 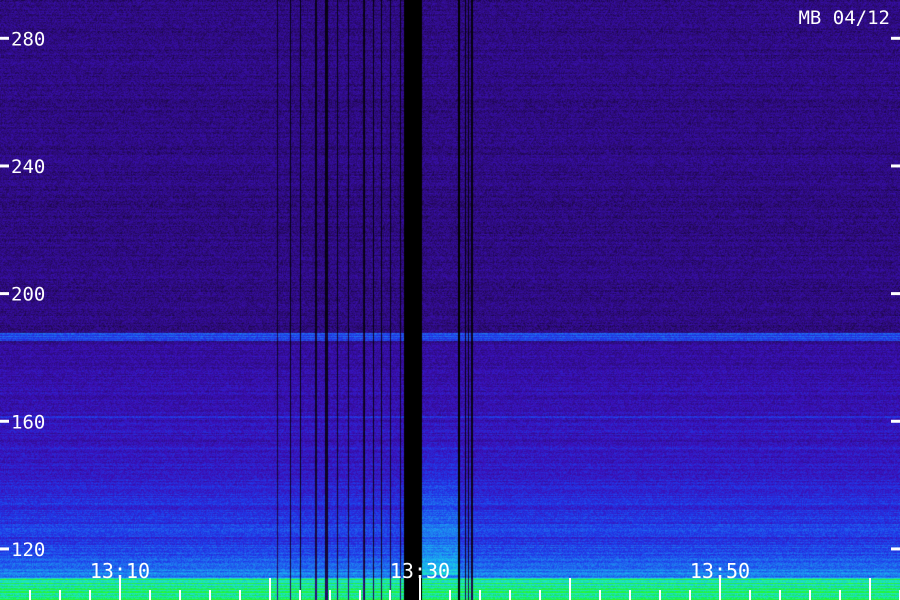 What do you see at coordinates (28, 550) in the screenshot?
I see `y-tick-label: 120` at bounding box center [28, 550].